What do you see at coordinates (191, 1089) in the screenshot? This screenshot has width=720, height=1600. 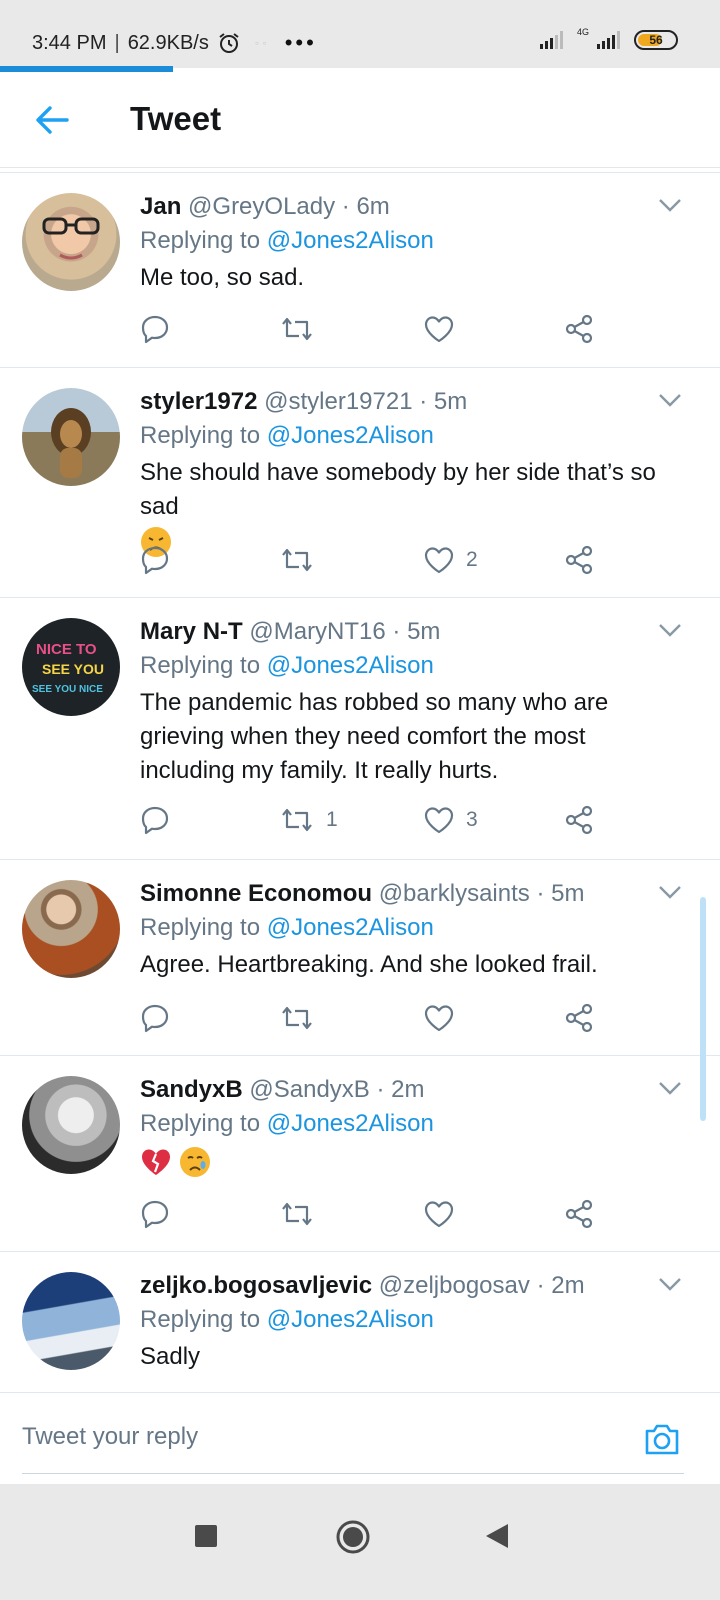 I see `author-name: SandyxB` at bounding box center [191, 1089].